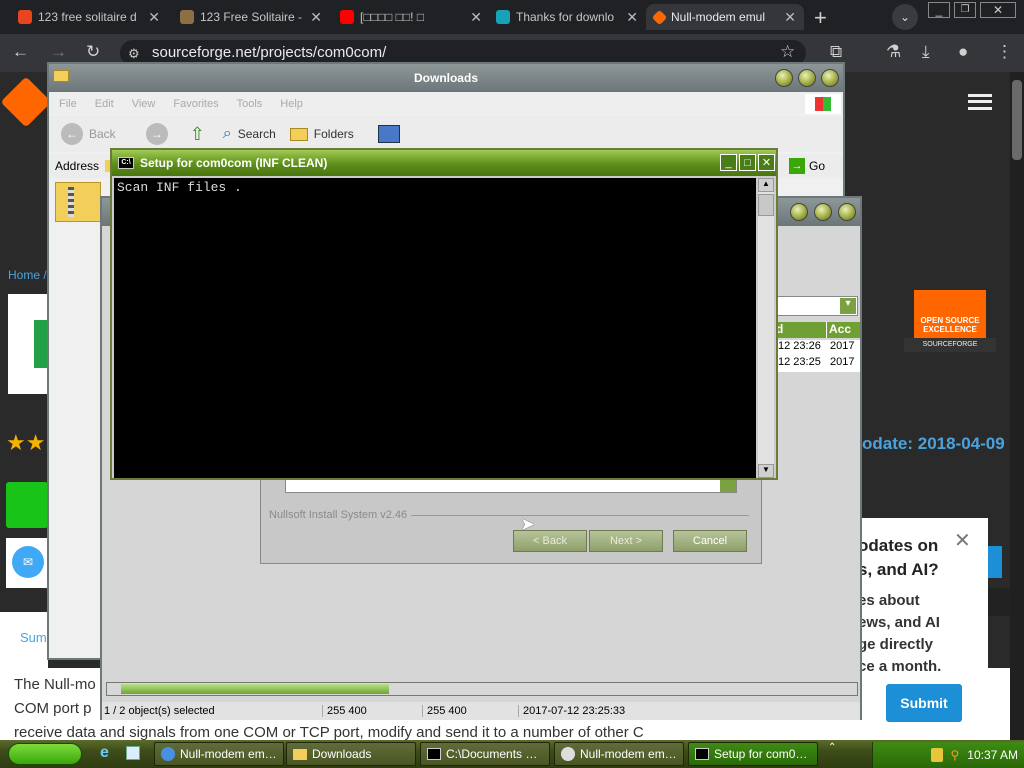 This screenshot has width=1024, height=768. What do you see at coordinates (766, 471) in the screenshot?
I see `scroll-down-icon: ▼` at bounding box center [766, 471].